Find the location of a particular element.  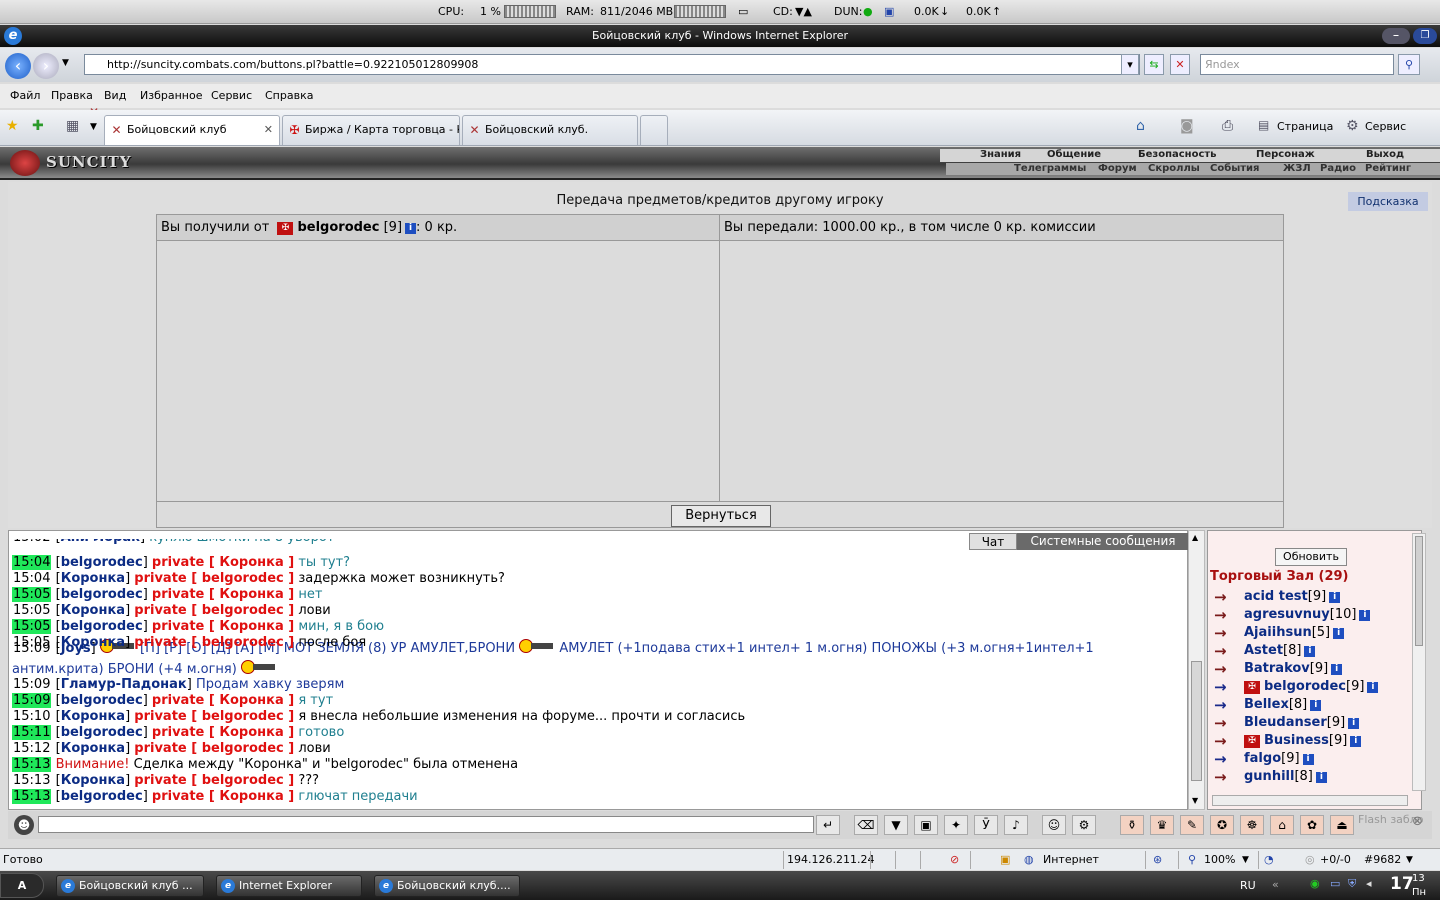

tray-eye-icon: ◉ is located at coordinates (1315, 883).